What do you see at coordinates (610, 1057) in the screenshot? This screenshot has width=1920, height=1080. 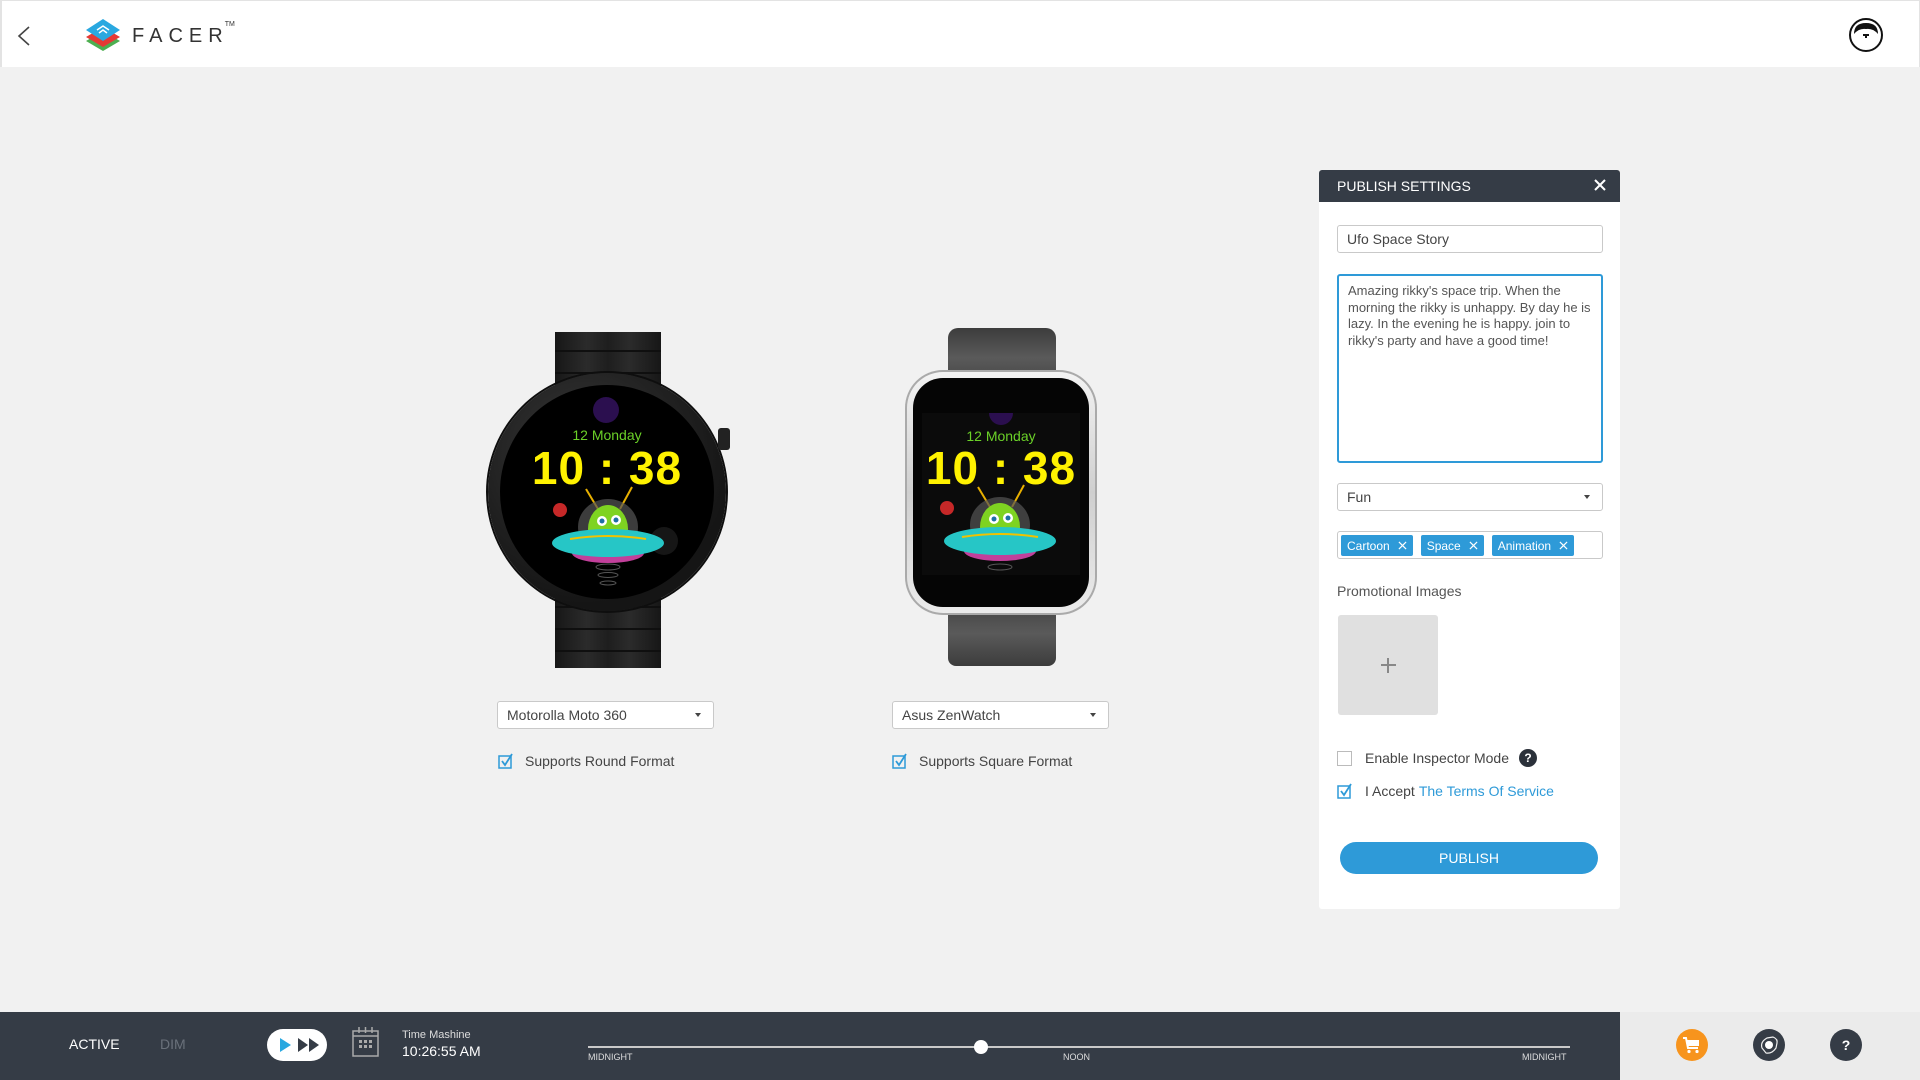 I see `slider-label-start: MIDNIGHT` at bounding box center [610, 1057].